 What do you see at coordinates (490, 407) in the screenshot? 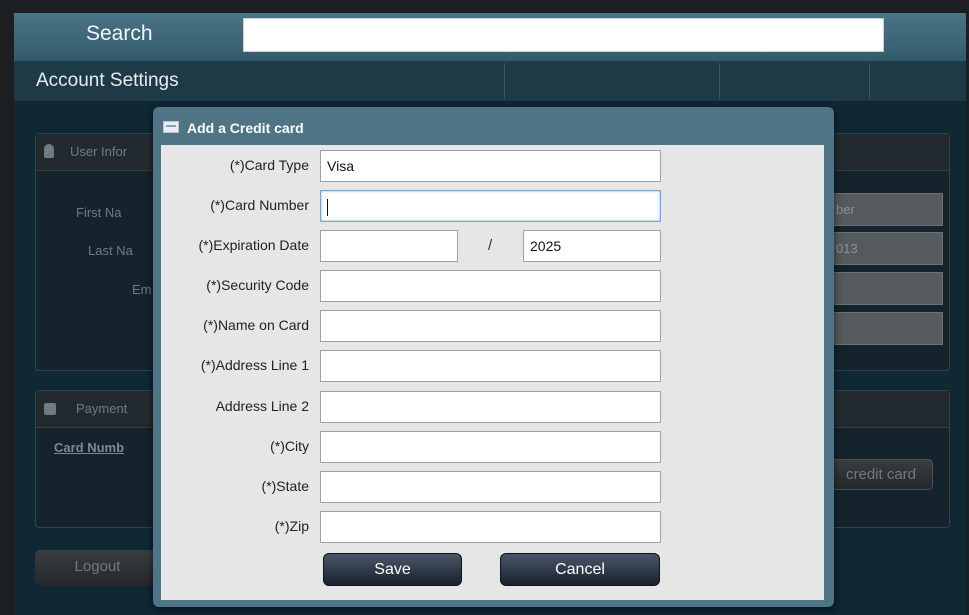
I see `address-line-2-field` at bounding box center [490, 407].